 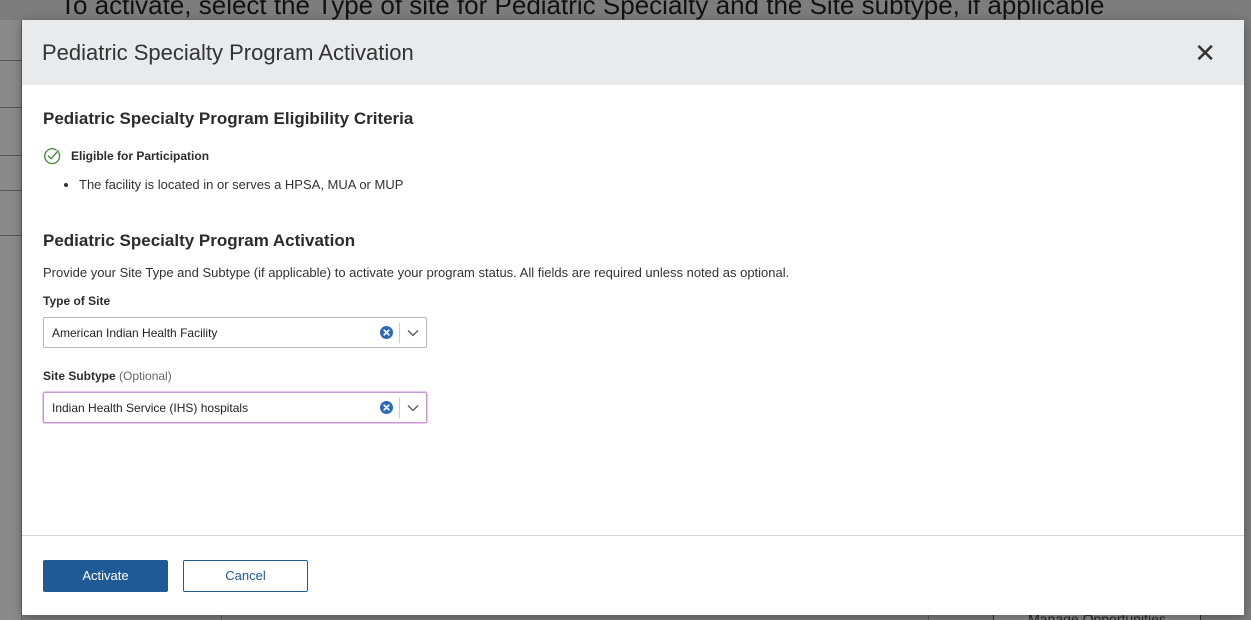 I want to click on eligibility-status-label: Eligible for Participation, so click(x=140, y=156).